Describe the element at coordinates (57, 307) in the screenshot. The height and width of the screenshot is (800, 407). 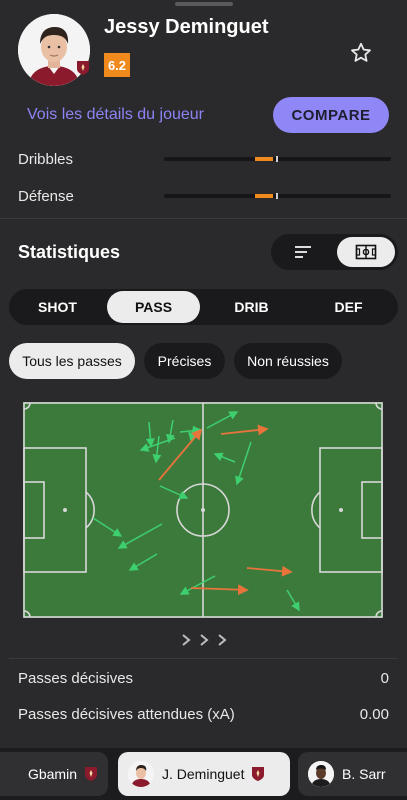
I see `segment-shot: SHOT` at that location.